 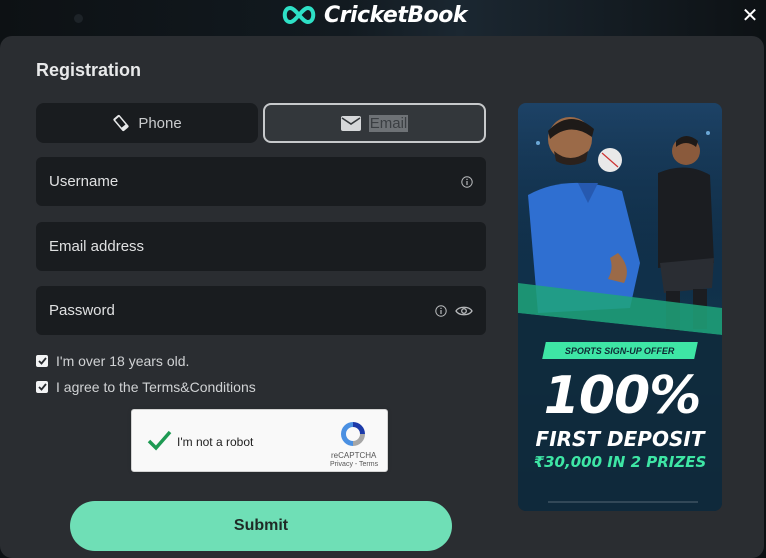 What do you see at coordinates (242, 310) in the screenshot?
I see `password-input` at bounding box center [242, 310].